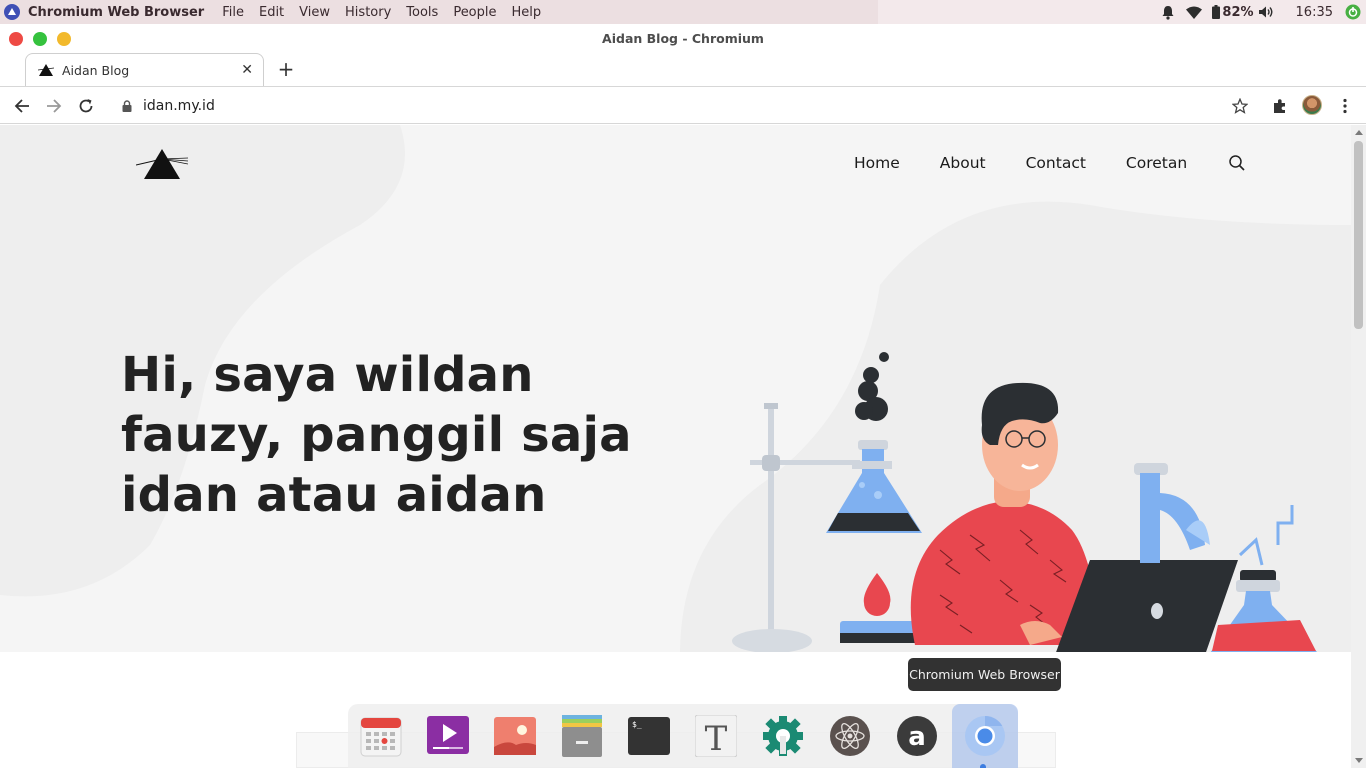 This screenshot has height=768, width=1366. I want to click on new-tab-button: +, so click(286, 69).